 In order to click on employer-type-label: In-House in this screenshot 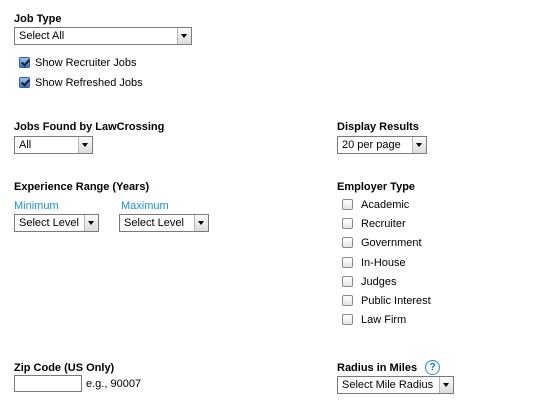, I will do `click(383, 263)`.